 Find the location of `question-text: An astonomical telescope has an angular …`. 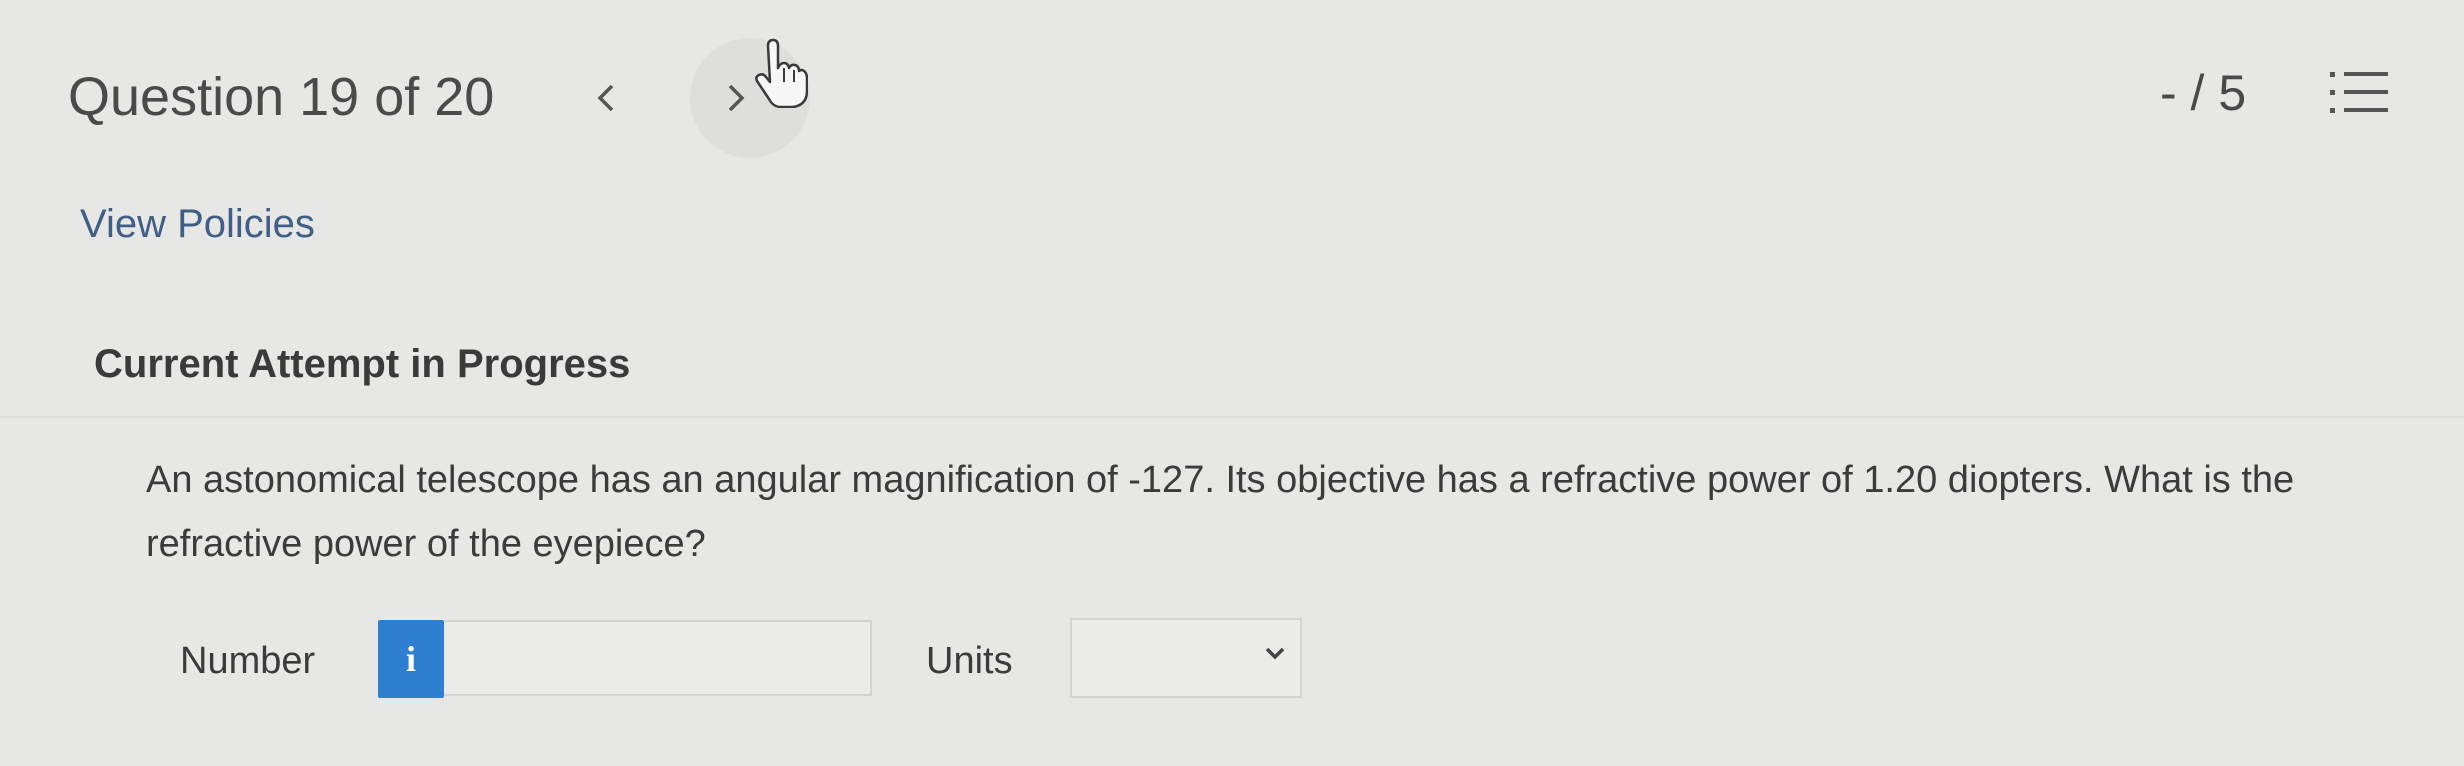

question-text: An astonomical telescope has an angular … is located at coordinates (1220, 512).